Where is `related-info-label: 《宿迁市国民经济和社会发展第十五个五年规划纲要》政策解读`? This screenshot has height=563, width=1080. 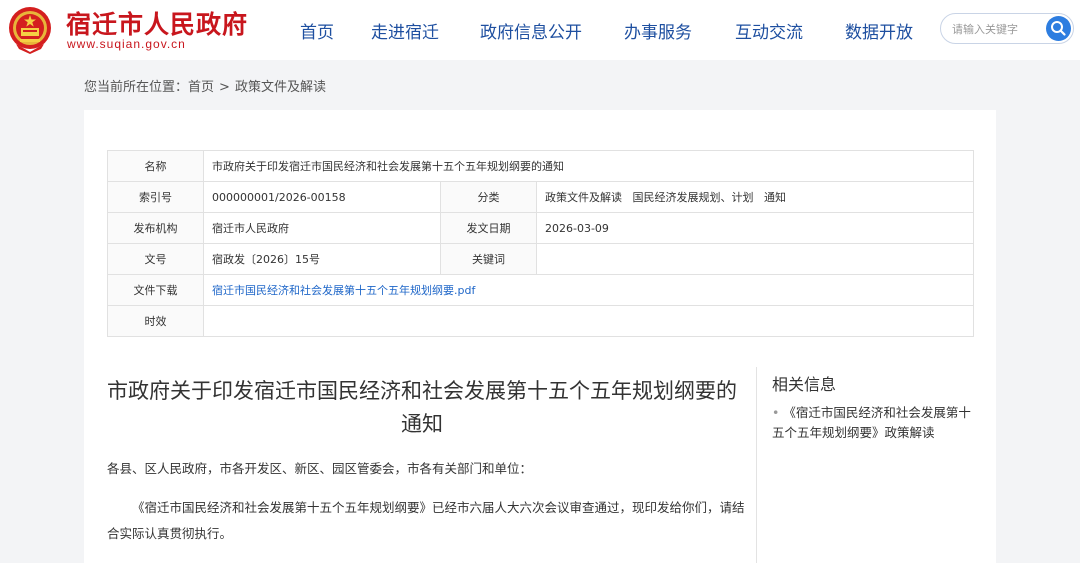
related-info-label: 《宿迁市国民经济和社会发展第十五个五年规划纲要》政策解读 is located at coordinates (871, 422).